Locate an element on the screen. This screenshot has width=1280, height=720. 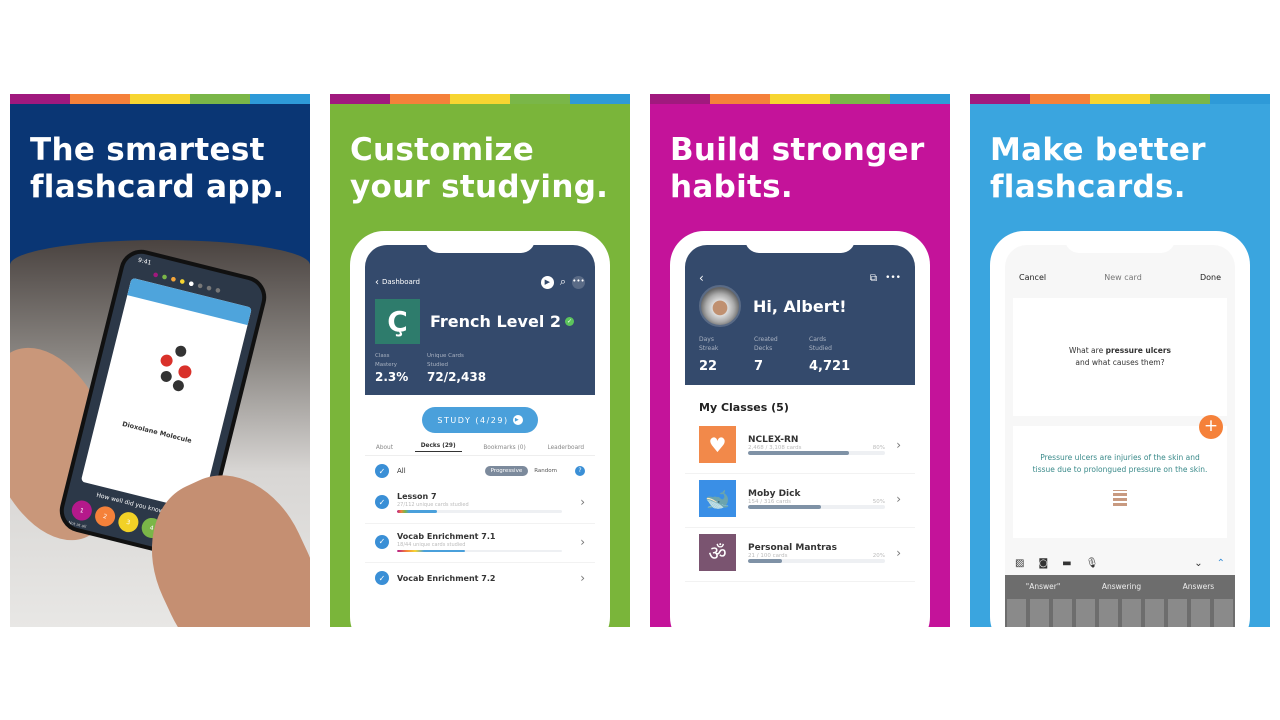
all-decks-row: ✓ All Progressive Random ? is located at coordinates (480, 471).